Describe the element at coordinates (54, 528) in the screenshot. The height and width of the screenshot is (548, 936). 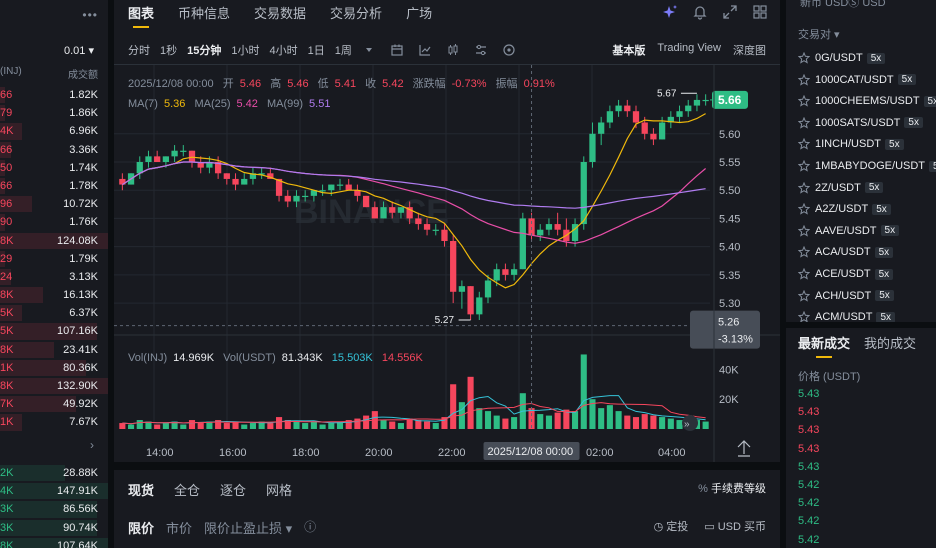
I see `order-book-row: 3K 90.74K` at that location.